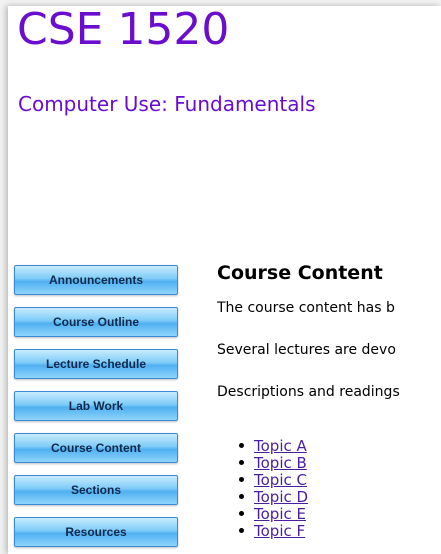  What do you see at coordinates (300, 273) in the screenshot?
I see `content-heading: Course Content` at bounding box center [300, 273].